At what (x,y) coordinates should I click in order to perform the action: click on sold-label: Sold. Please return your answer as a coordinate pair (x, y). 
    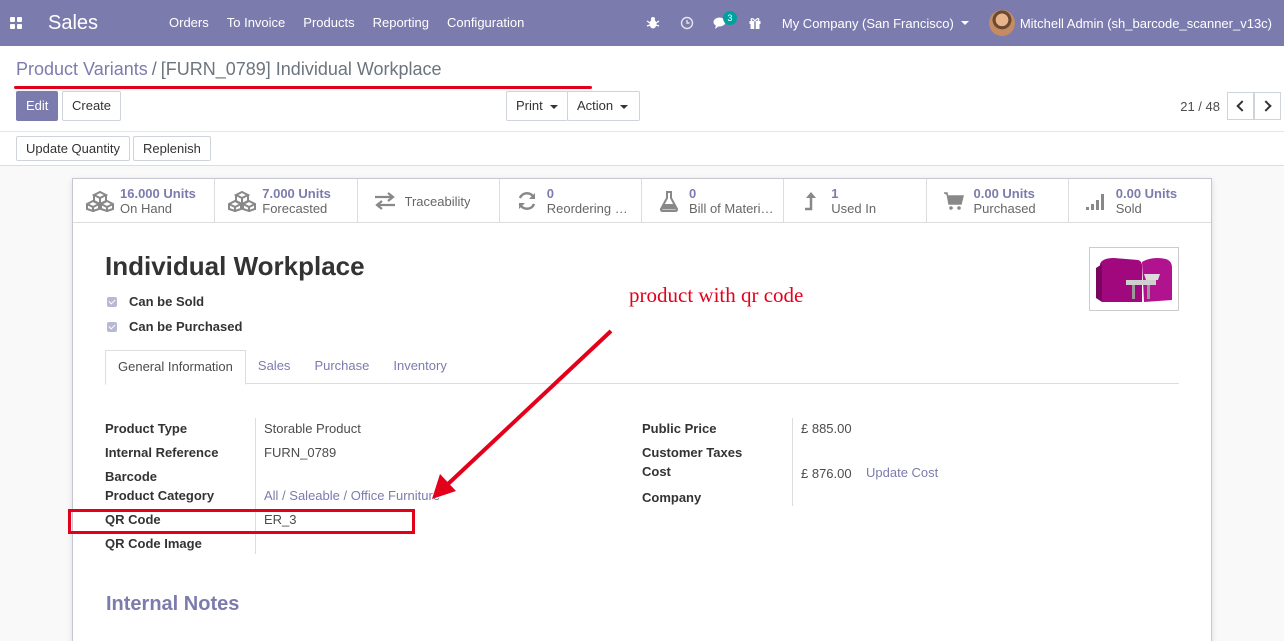
    Looking at the image, I should click on (1128, 208).